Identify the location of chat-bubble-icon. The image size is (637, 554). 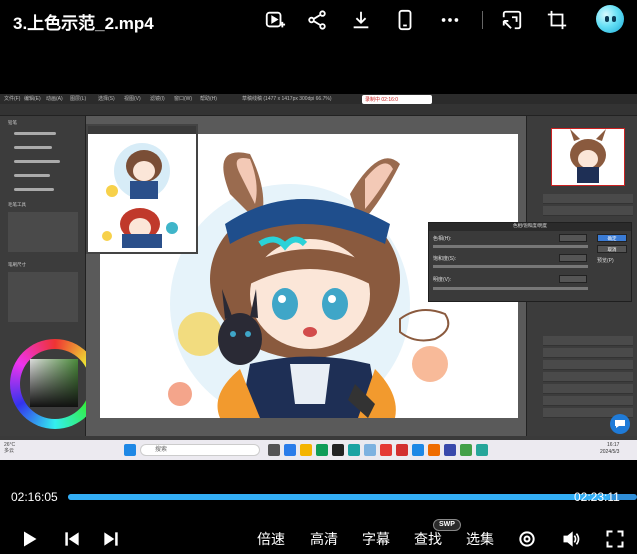
(620, 424).